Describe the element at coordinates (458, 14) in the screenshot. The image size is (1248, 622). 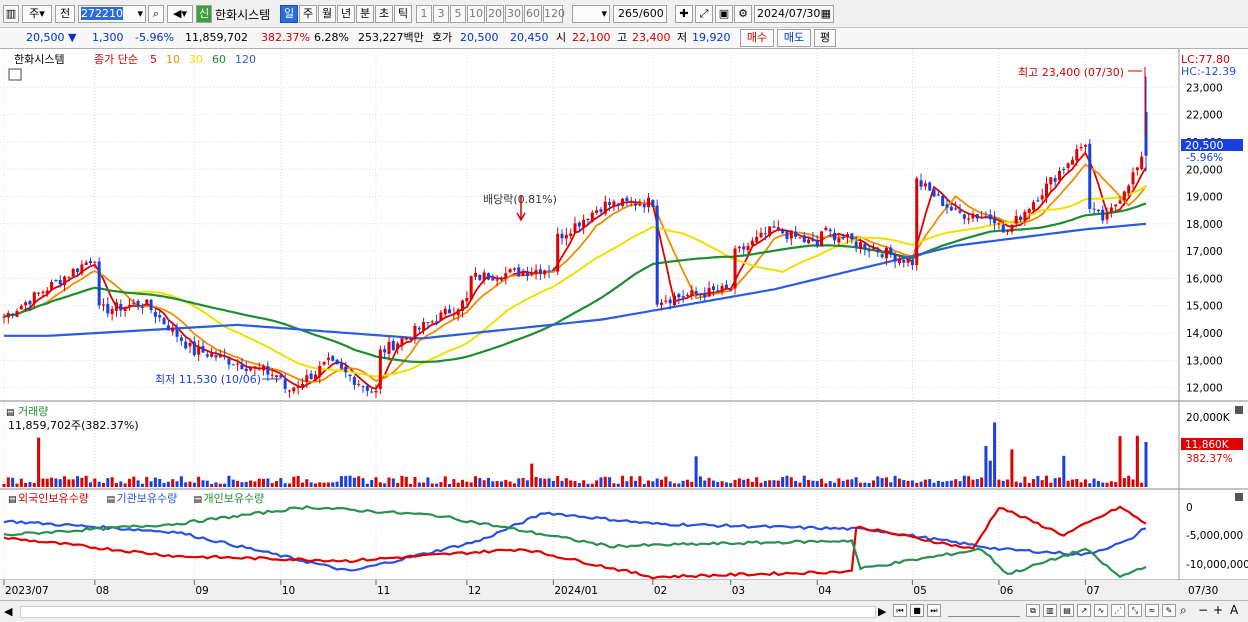
I see `interval-tab: 5` at that location.